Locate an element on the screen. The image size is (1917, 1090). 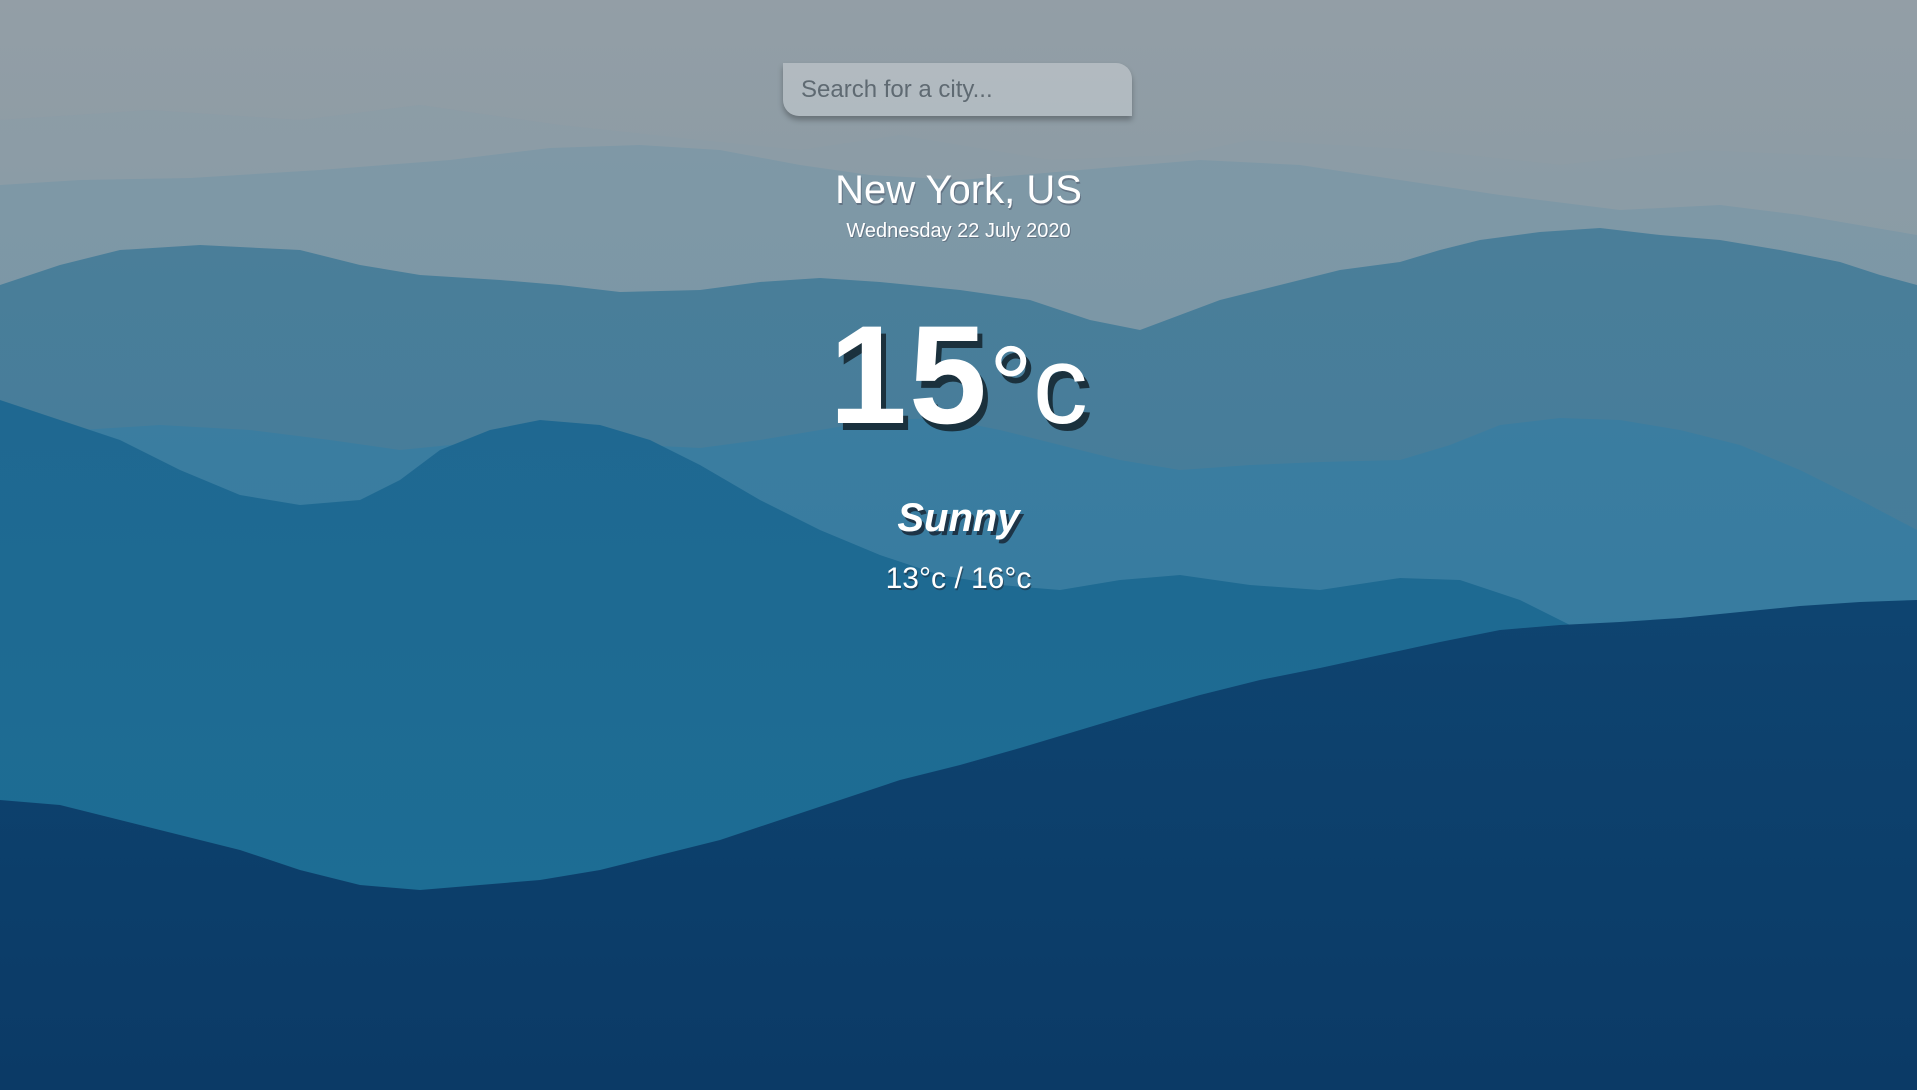
temperature-unit: °c is located at coordinates (1038, 385).